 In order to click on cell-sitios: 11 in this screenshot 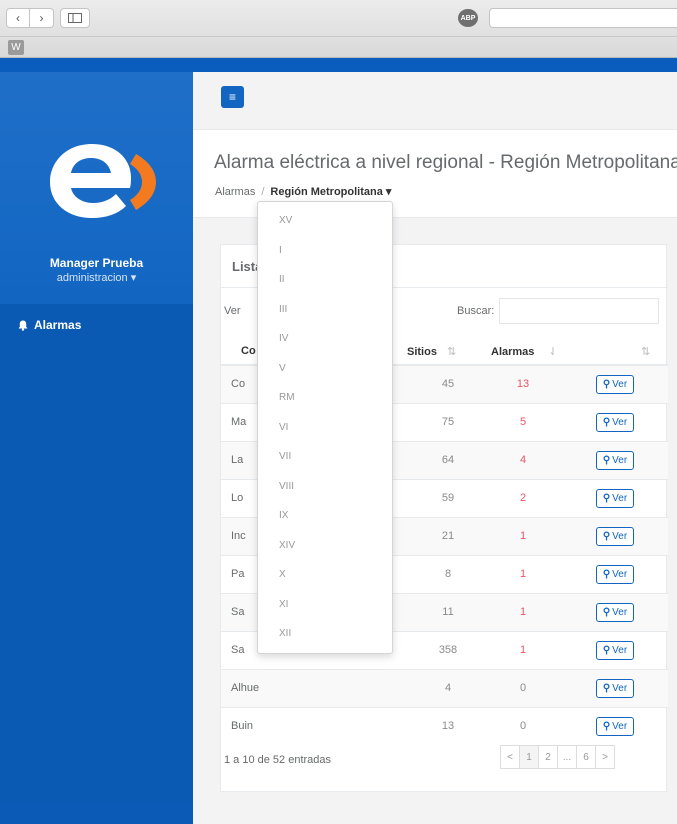, I will do `click(448, 612)`.